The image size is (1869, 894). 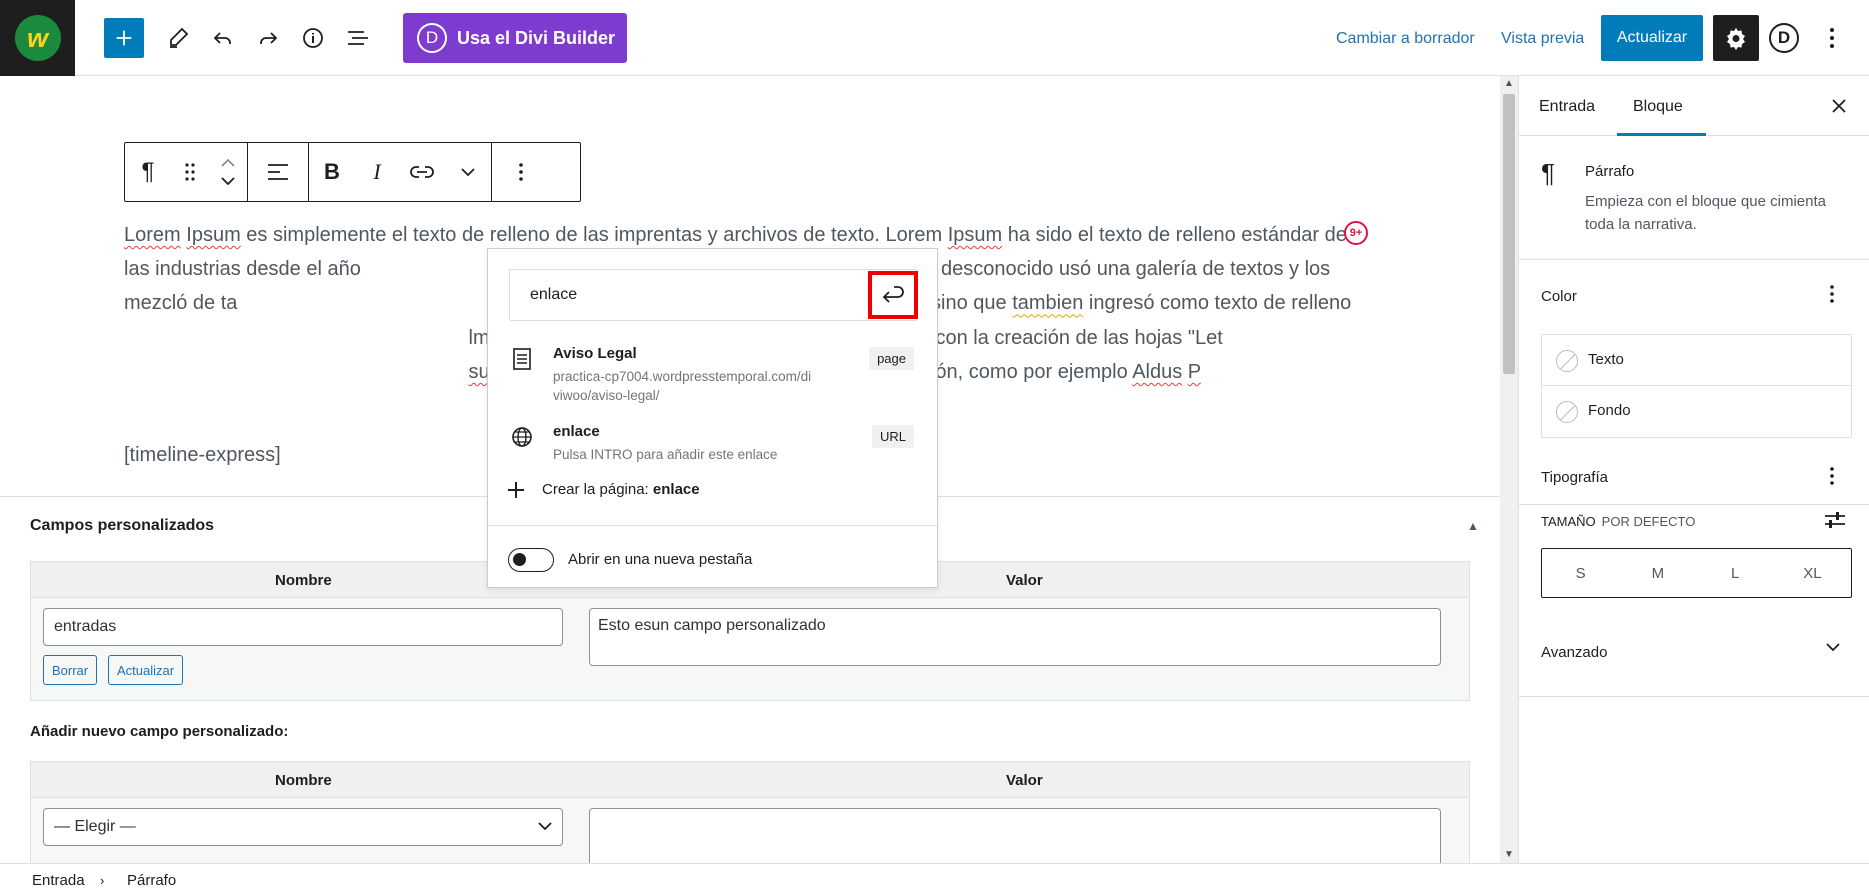 I want to click on italic-button: I, so click(x=377, y=172).